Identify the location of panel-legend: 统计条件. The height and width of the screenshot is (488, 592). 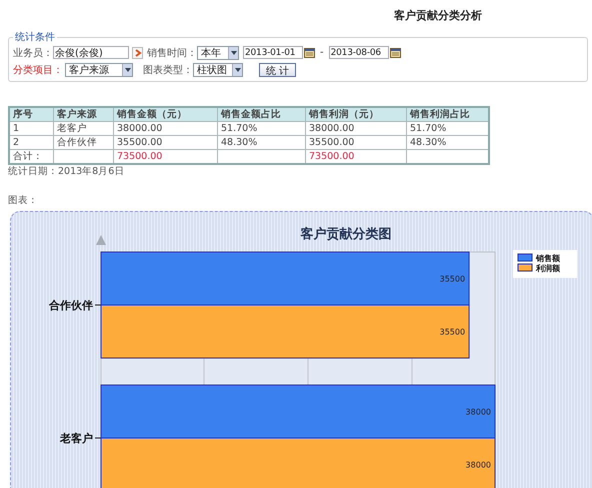
(35, 37).